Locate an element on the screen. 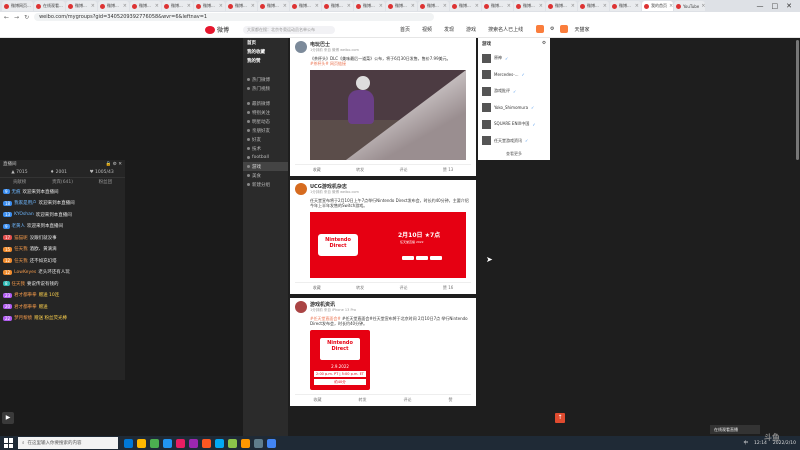  chat-cat-tab: 贵宾(641) is located at coordinates (62, 182).